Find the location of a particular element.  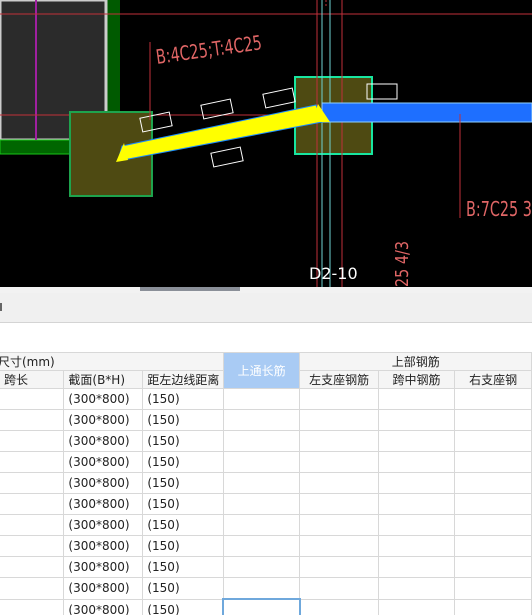

blue-beam is located at coordinates (426, 112).